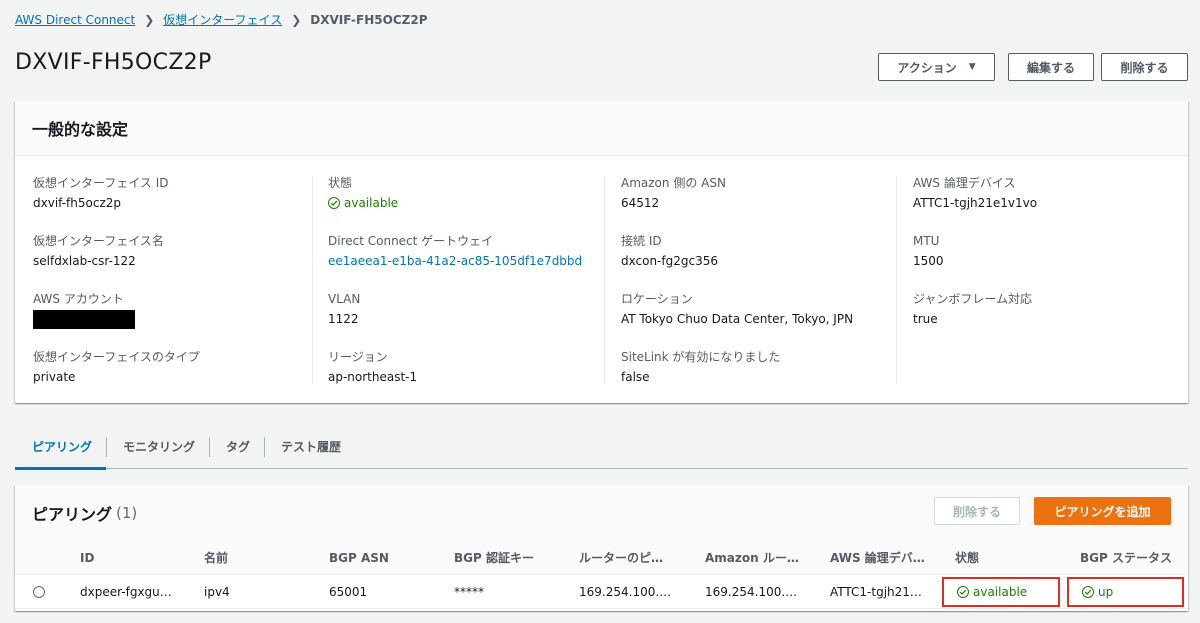 The height and width of the screenshot is (623, 1200). Describe the element at coordinates (1126, 557) in the screenshot. I see `column-header-bgp-status: BGP ステータス` at that location.